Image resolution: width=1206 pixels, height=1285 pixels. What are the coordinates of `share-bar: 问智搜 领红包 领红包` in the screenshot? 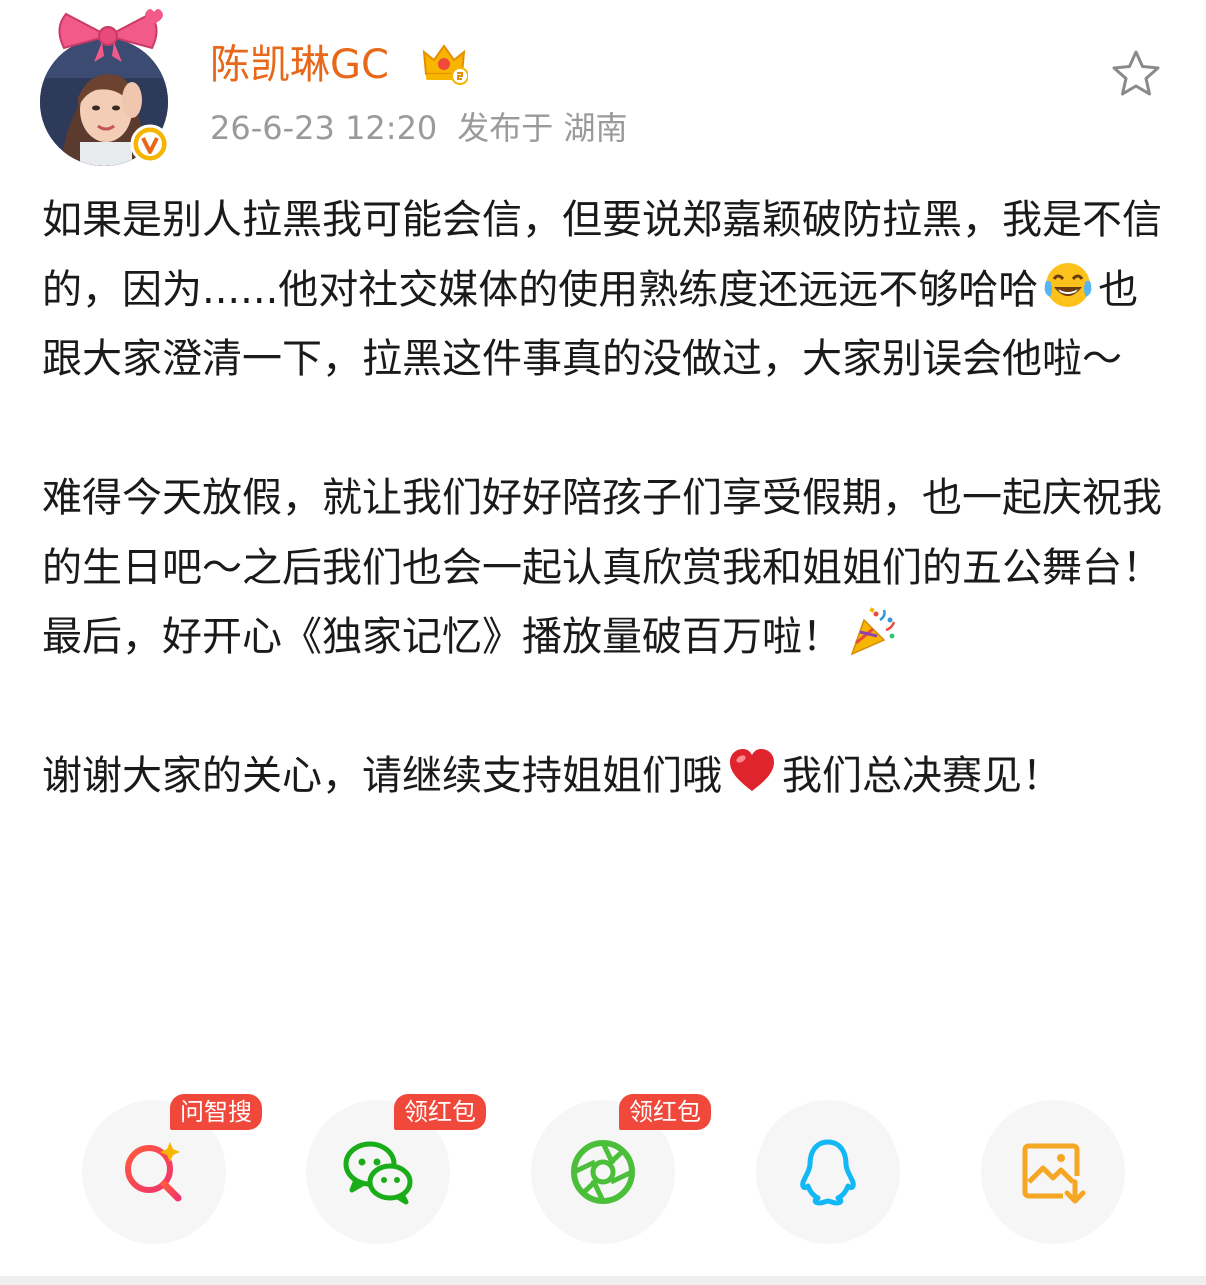 It's located at (603, 1175).